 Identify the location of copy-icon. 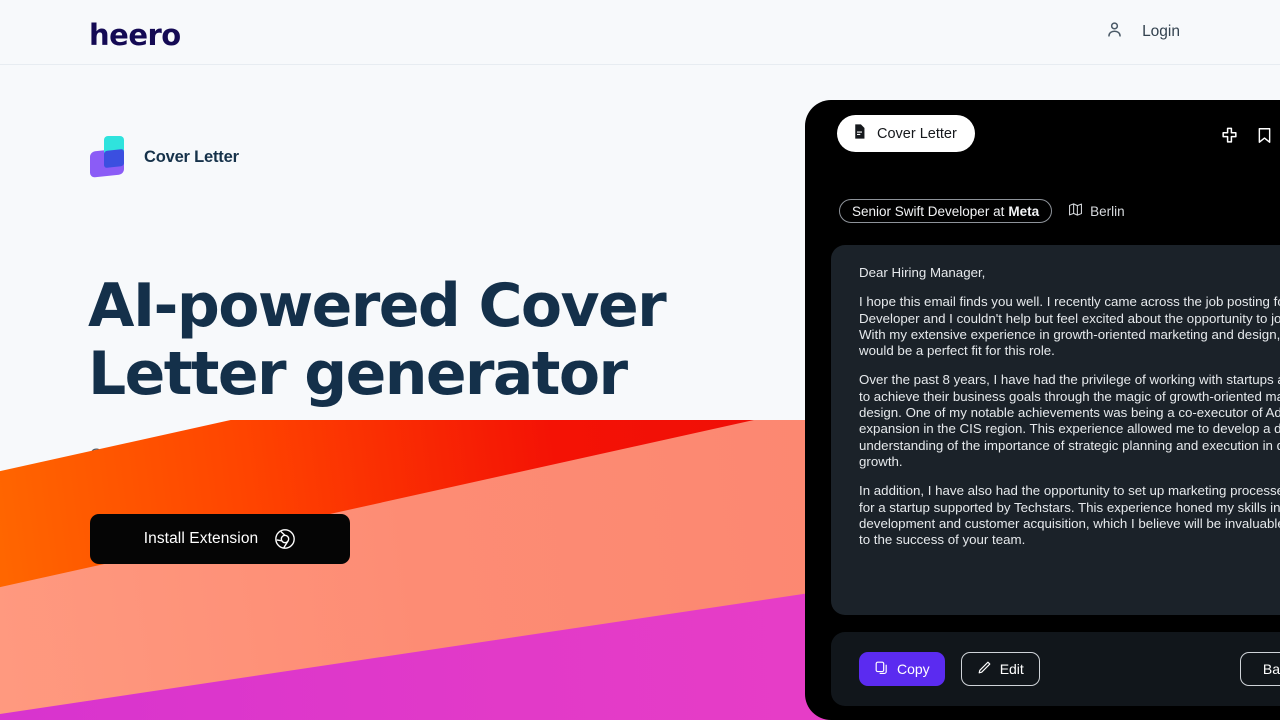
(881, 669).